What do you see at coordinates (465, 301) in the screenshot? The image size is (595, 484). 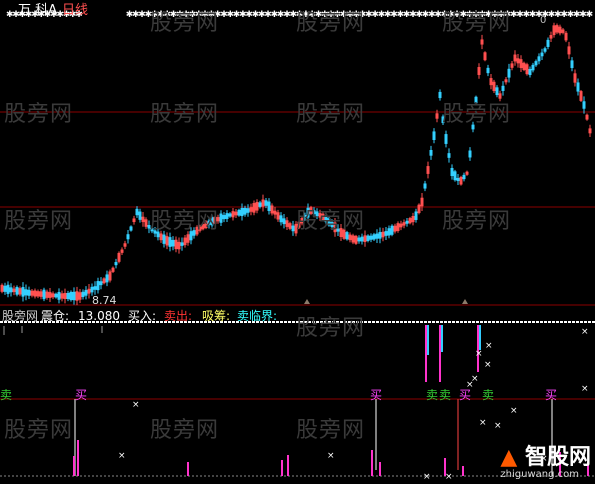 I see `marker-triangle` at bounding box center [465, 301].